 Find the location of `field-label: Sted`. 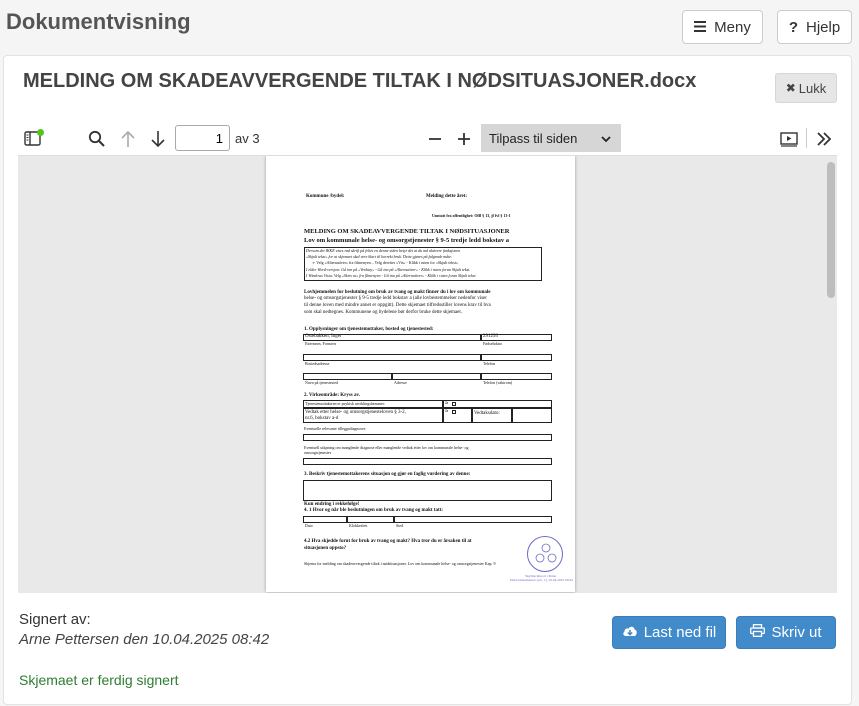

field-label: Sted is located at coordinates (400, 525).